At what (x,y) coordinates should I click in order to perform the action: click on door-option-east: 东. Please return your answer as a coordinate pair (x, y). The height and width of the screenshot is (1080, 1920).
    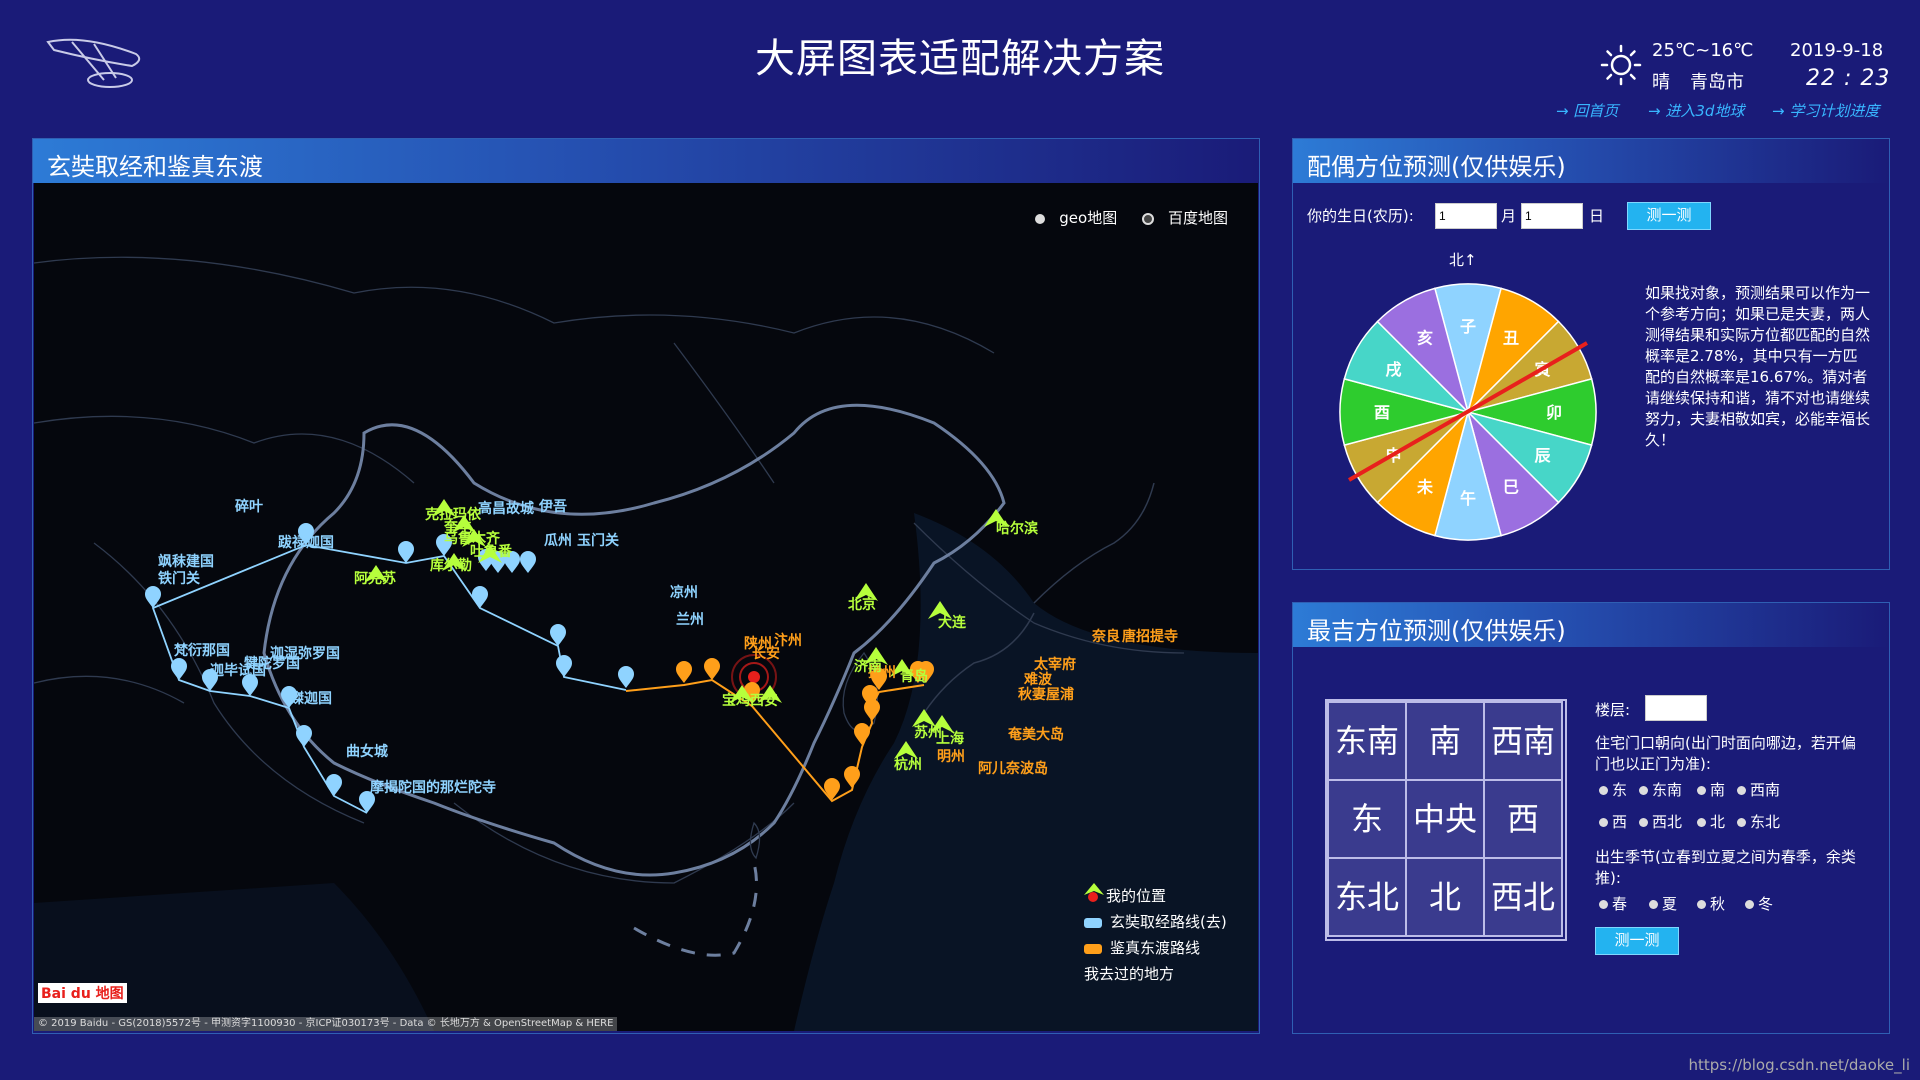
    Looking at the image, I should click on (1613, 789).